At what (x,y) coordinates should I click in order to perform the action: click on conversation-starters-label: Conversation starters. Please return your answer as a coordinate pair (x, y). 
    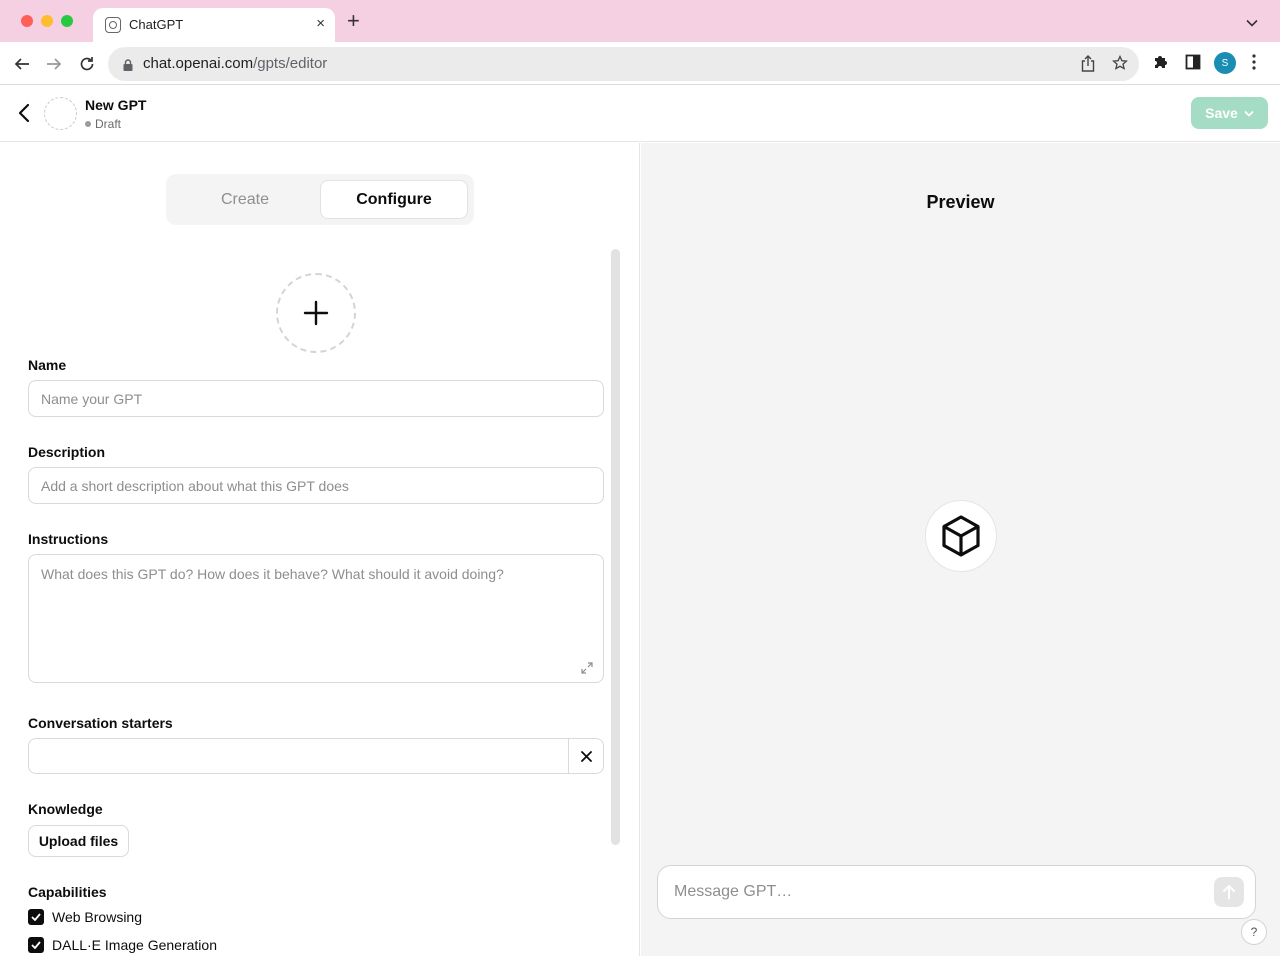
    Looking at the image, I should click on (100, 723).